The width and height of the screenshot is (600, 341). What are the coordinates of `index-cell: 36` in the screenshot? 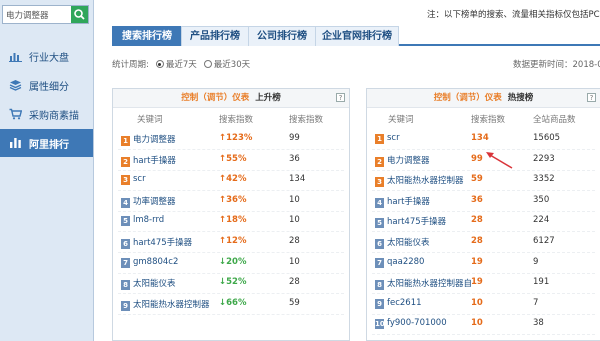 It's located at (477, 199).